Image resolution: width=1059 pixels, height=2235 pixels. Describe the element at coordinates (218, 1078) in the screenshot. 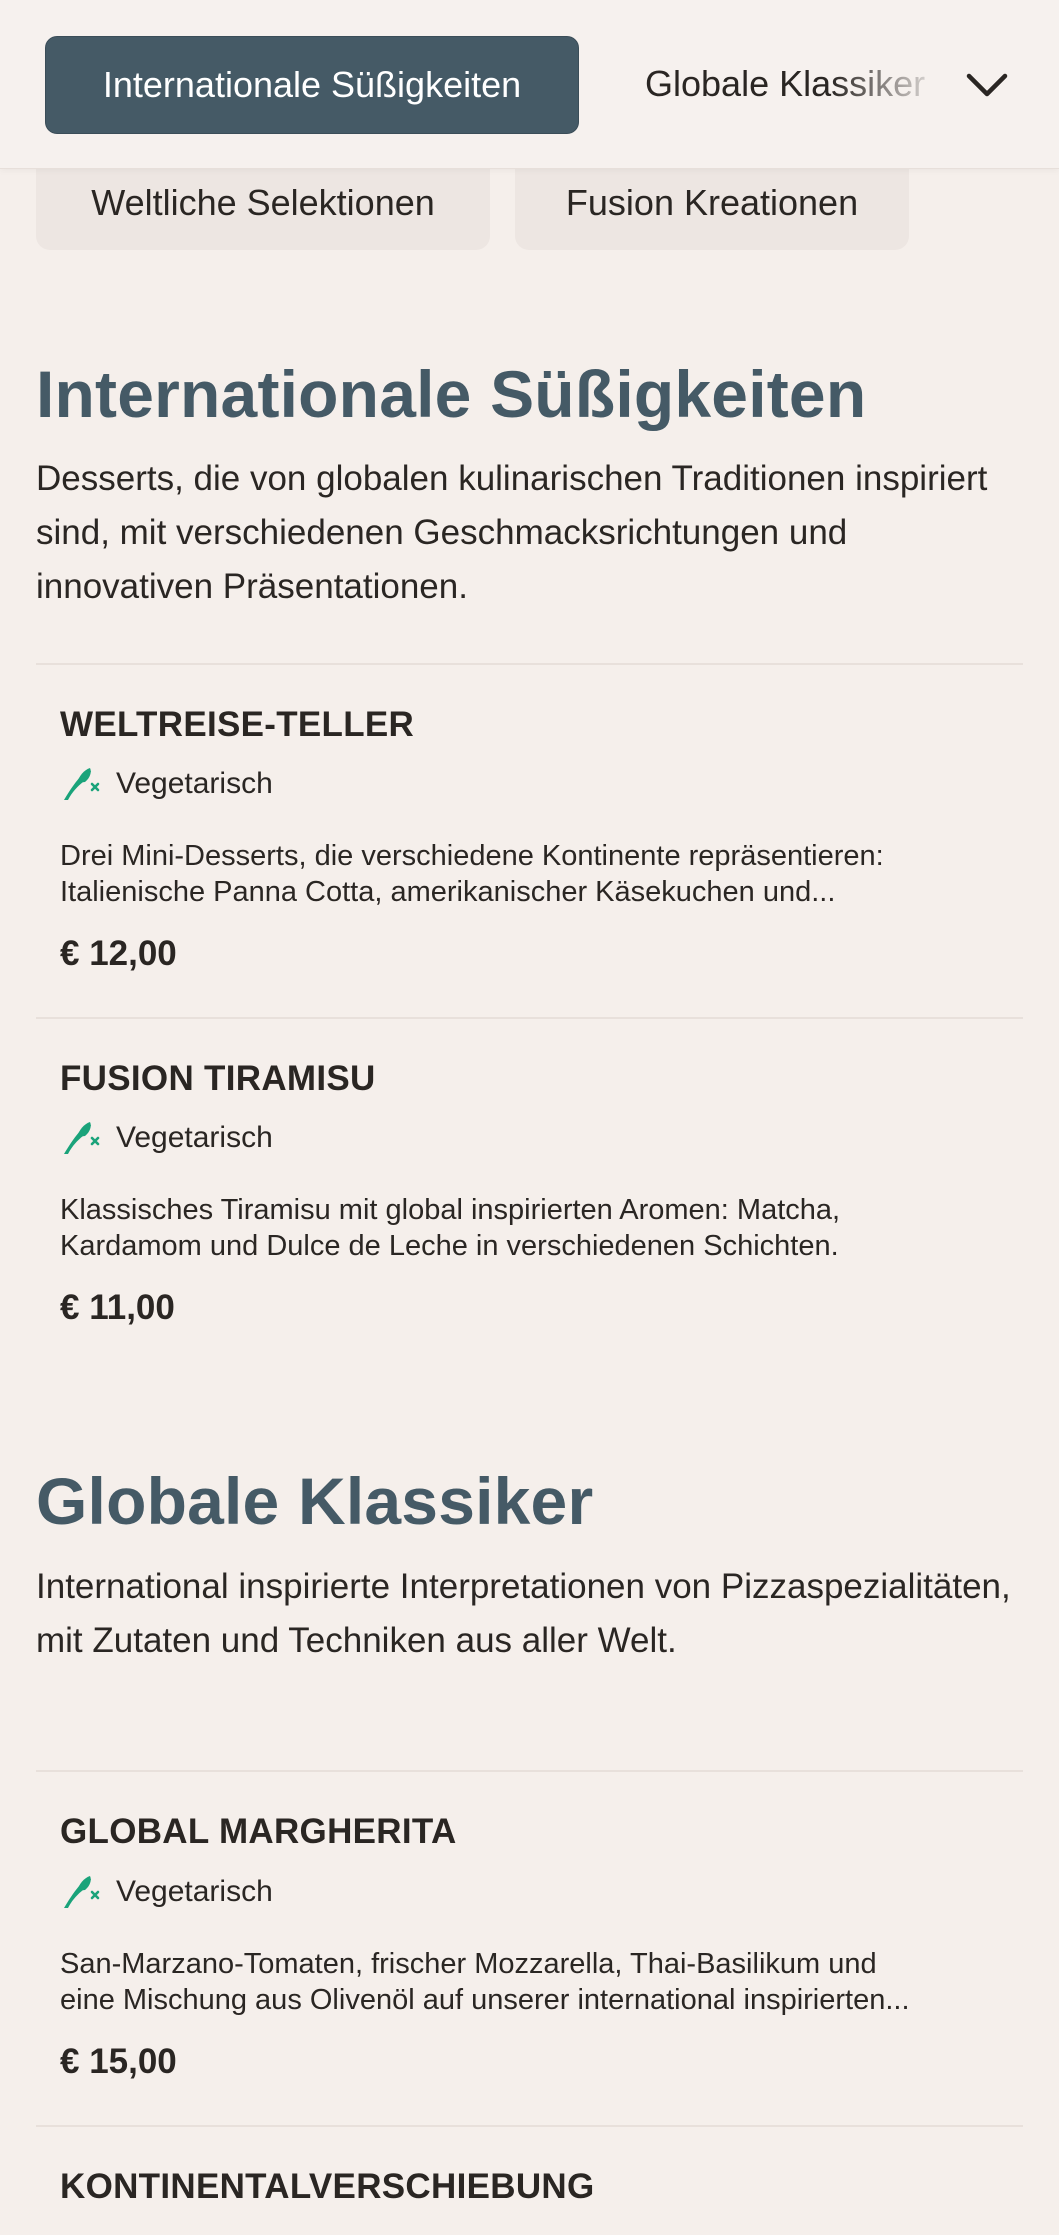

I see `item-name: FUSION TIRAMISU` at that location.